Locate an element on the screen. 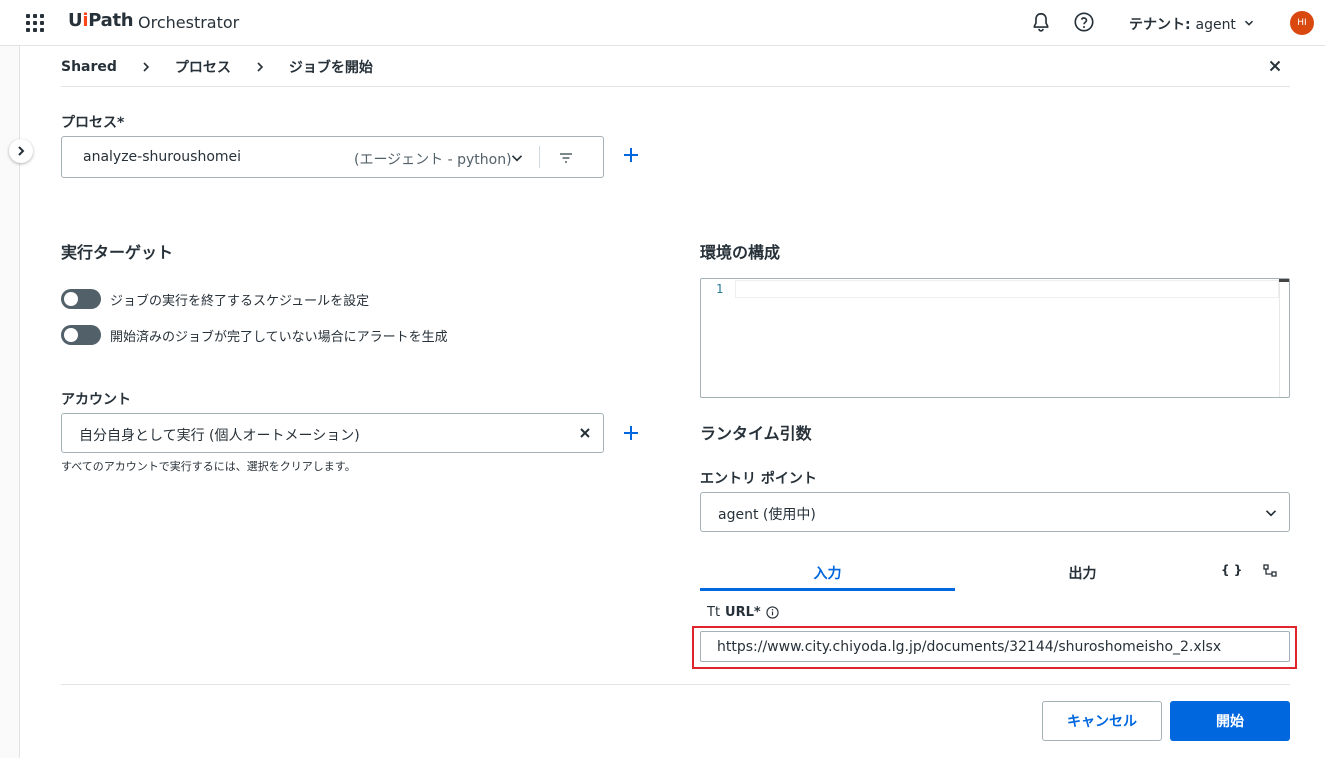 This screenshot has height=758, width=1325. breadcrumb: Shared プロセス ジョブを開始 is located at coordinates (217, 67).